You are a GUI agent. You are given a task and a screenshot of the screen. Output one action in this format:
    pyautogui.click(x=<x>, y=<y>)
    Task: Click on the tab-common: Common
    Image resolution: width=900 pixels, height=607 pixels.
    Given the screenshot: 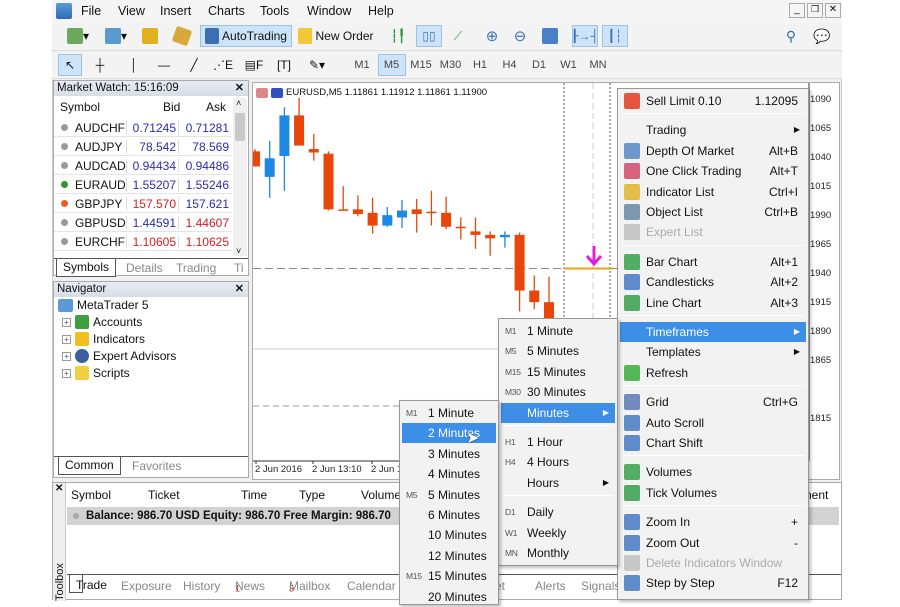 What is the action you would take?
    pyautogui.click(x=89, y=466)
    